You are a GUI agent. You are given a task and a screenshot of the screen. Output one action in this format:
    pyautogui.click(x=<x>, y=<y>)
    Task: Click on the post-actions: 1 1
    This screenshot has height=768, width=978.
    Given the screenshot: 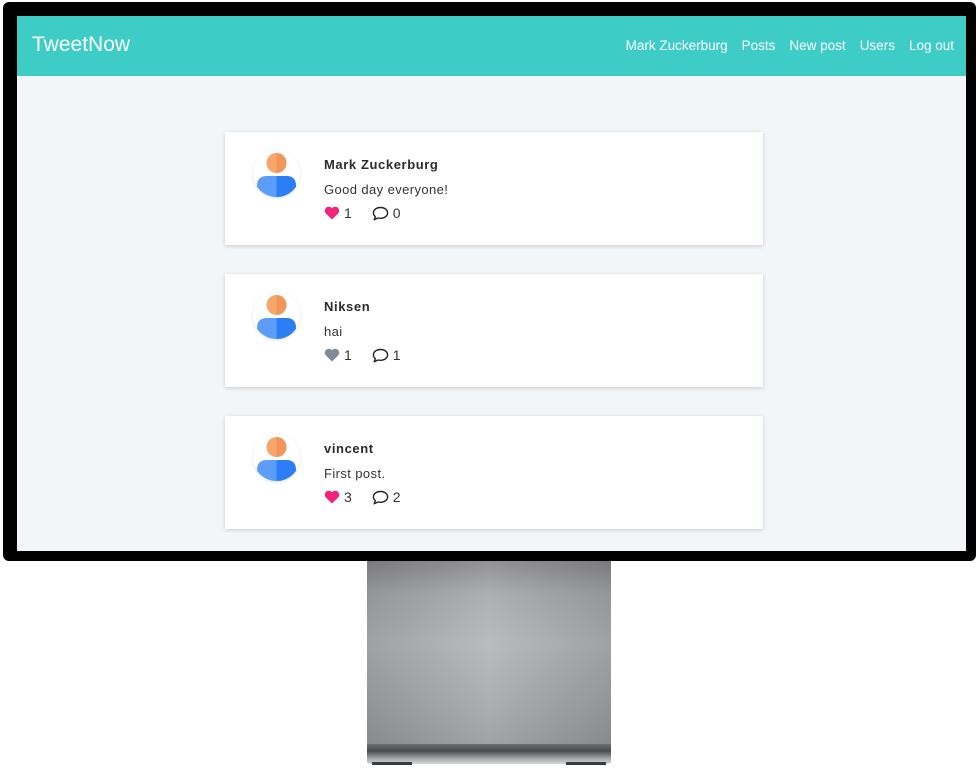 What is the action you would take?
    pyautogui.click(x=362, y=355)
    